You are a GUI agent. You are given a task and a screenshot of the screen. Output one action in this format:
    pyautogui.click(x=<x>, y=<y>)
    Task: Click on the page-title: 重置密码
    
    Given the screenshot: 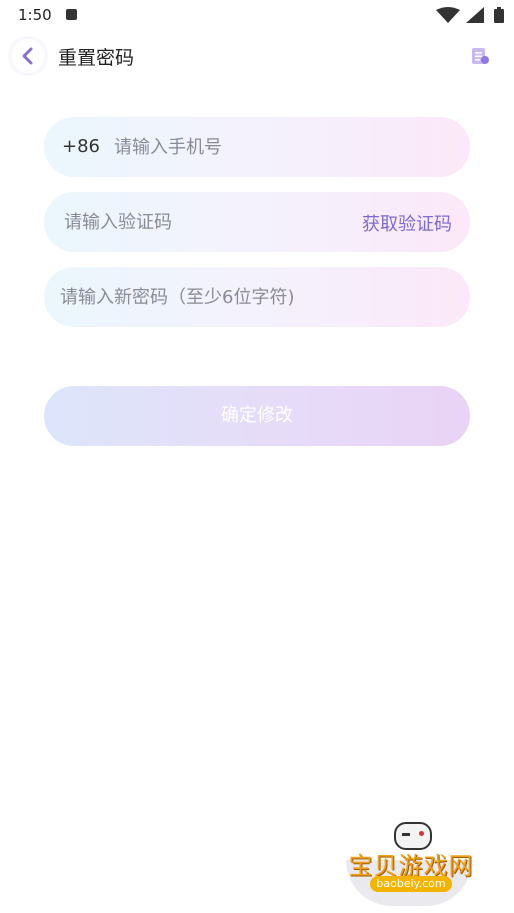 What is the action you would take?
    pyautogui.click(x=96, y=58)
    